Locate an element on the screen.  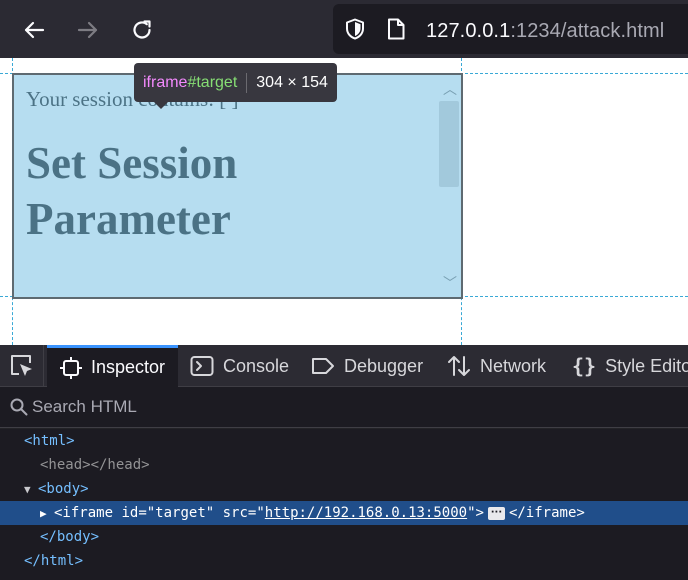
tab-console-label: Console is located at coordinates (256, 365).